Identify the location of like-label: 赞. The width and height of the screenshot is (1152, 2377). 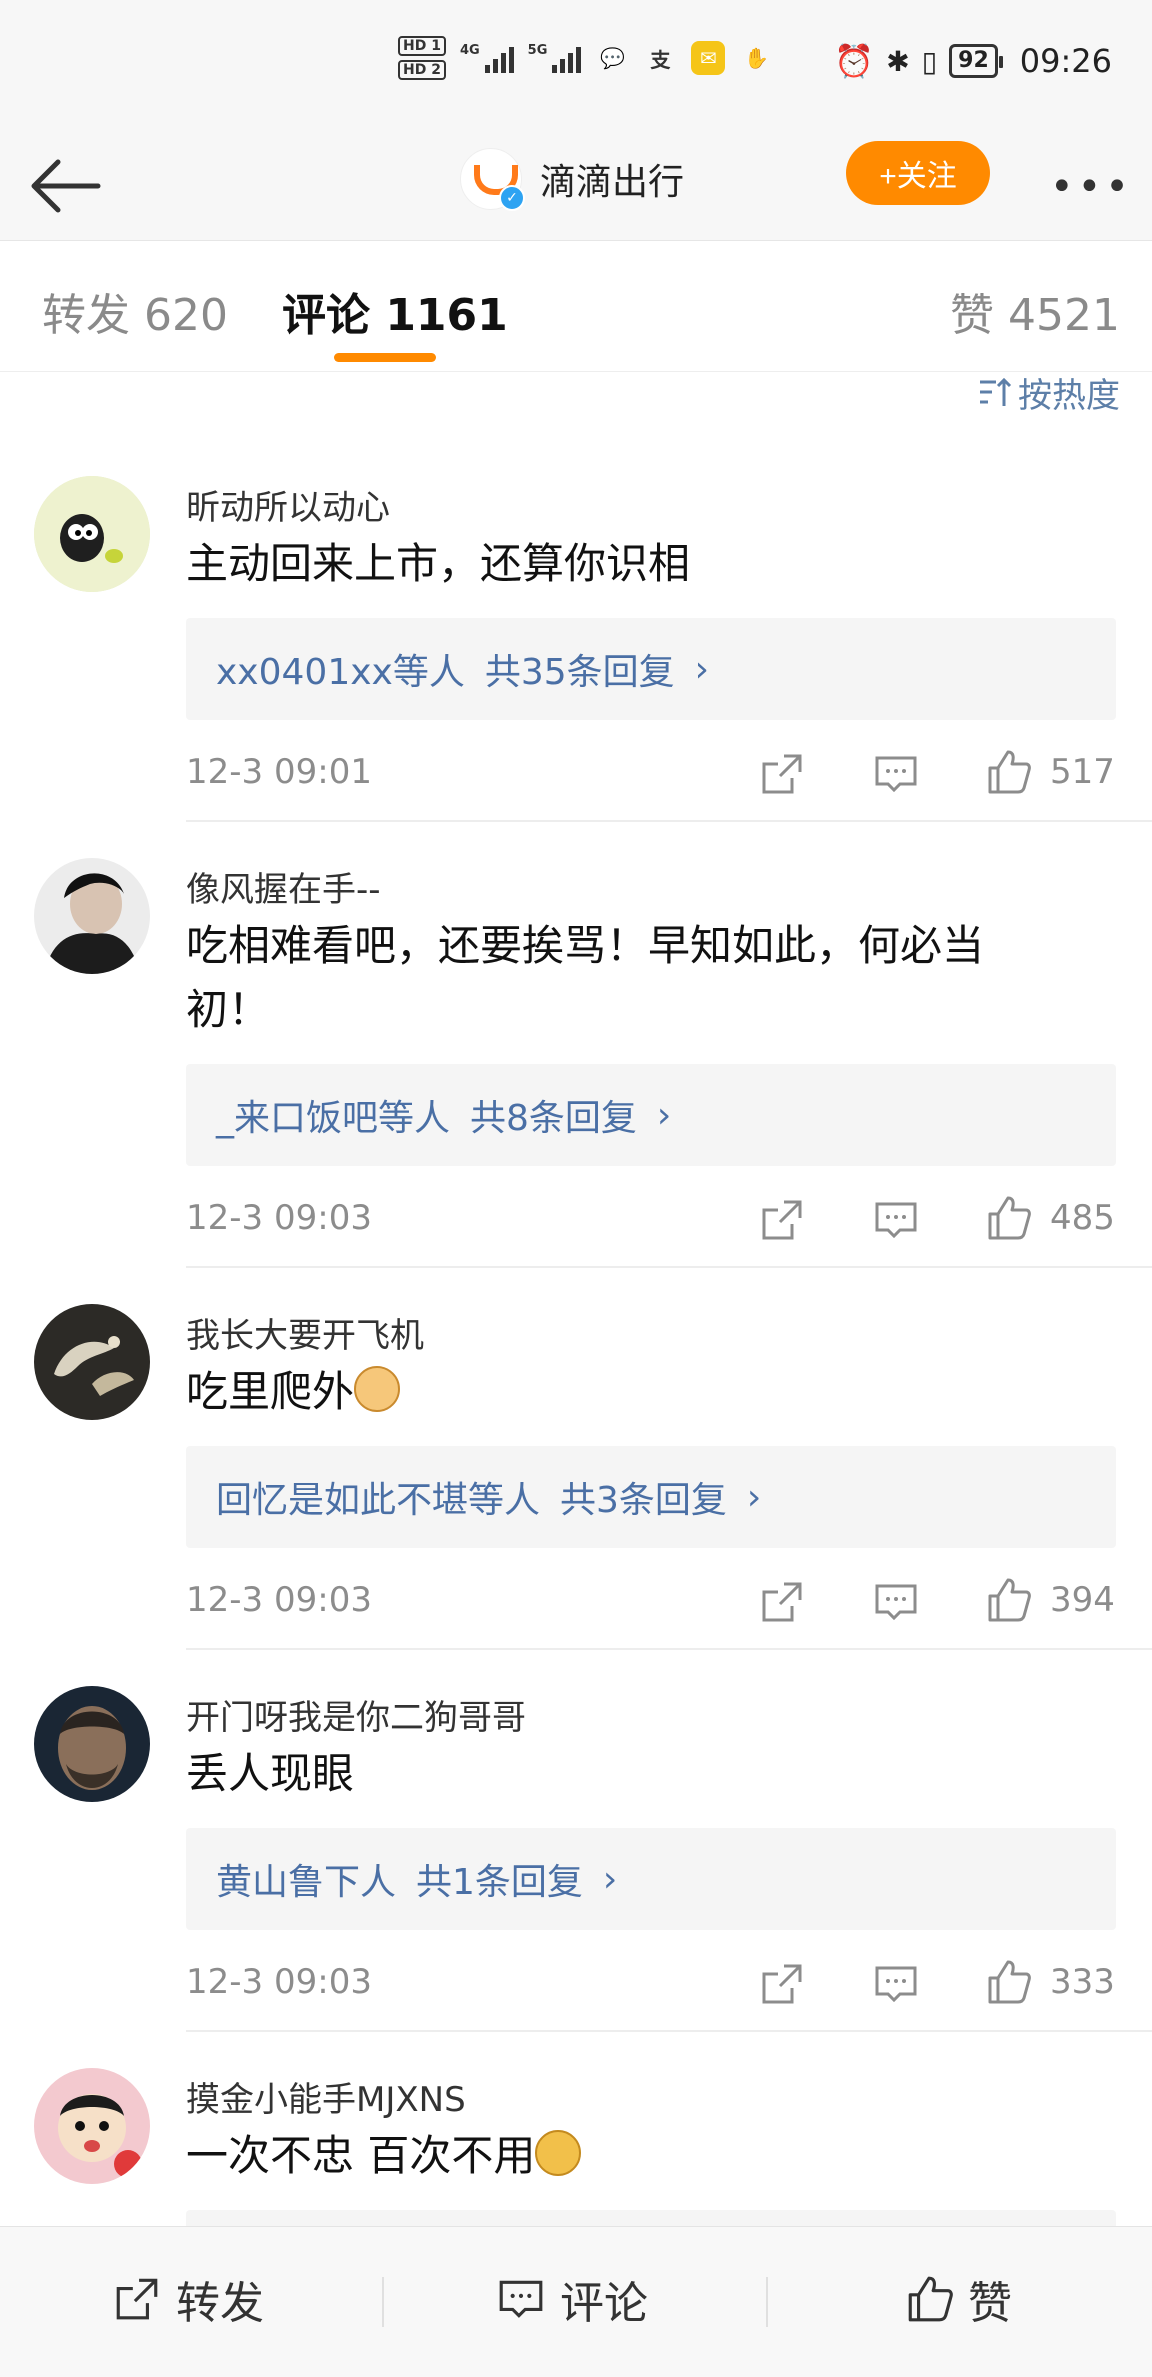
(990, 2303).